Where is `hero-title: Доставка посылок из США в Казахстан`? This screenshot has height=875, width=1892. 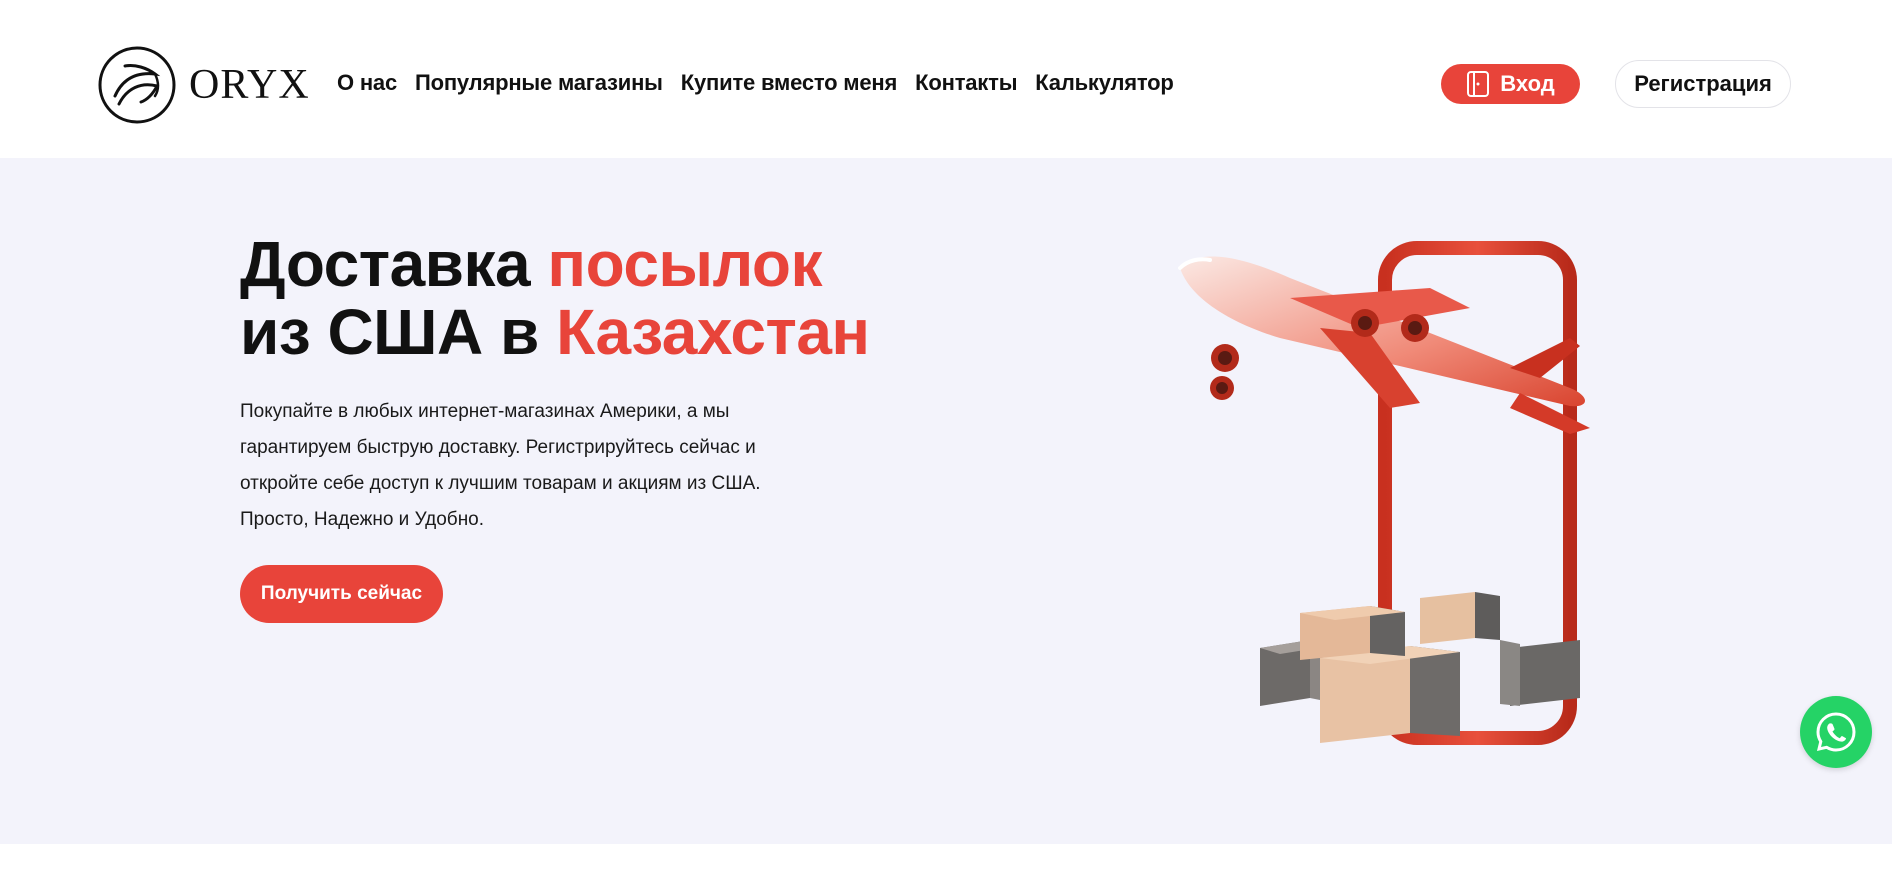
hero-title: Доставка посылок из США в Казахстан is located at coordinates (555, 298).